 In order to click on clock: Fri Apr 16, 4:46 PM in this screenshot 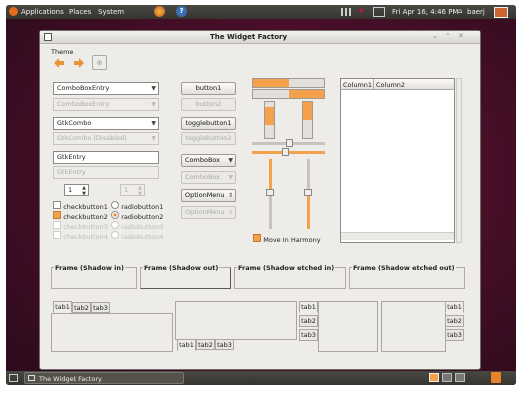, I will do `click(425, 12)`.